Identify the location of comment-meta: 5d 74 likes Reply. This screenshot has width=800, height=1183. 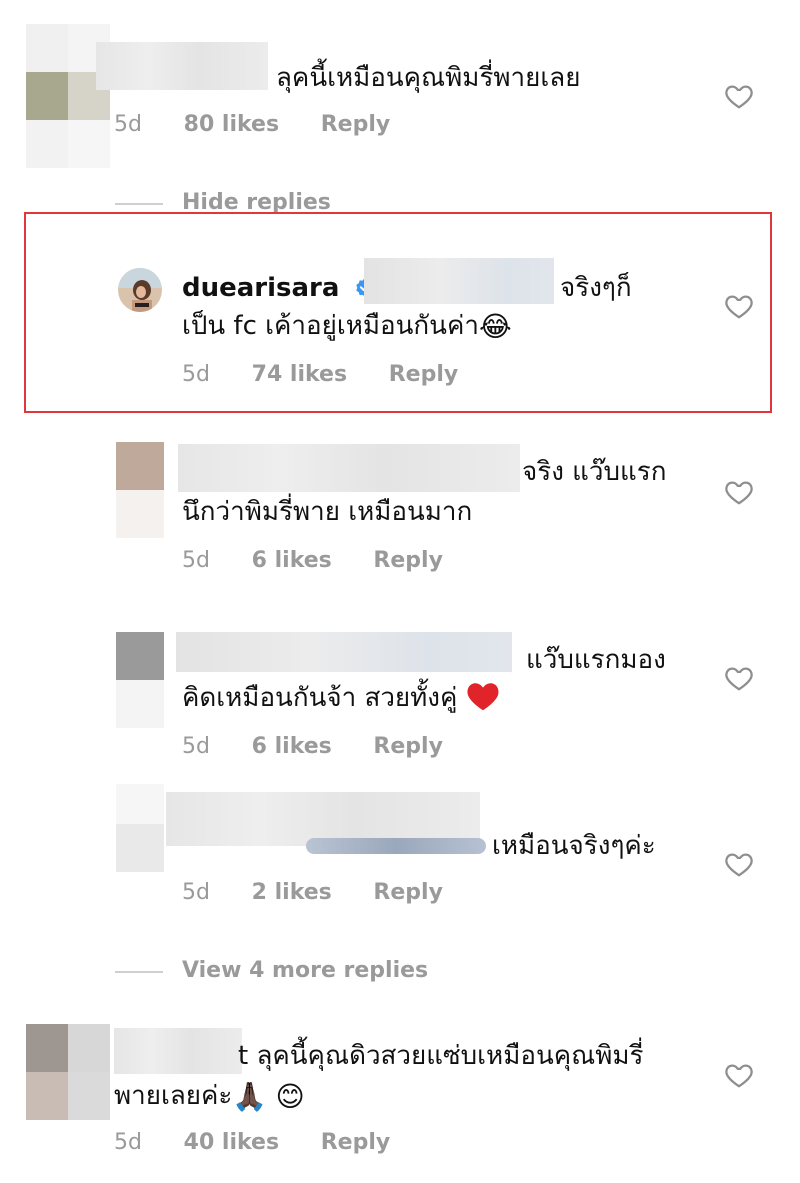
(320, 374).